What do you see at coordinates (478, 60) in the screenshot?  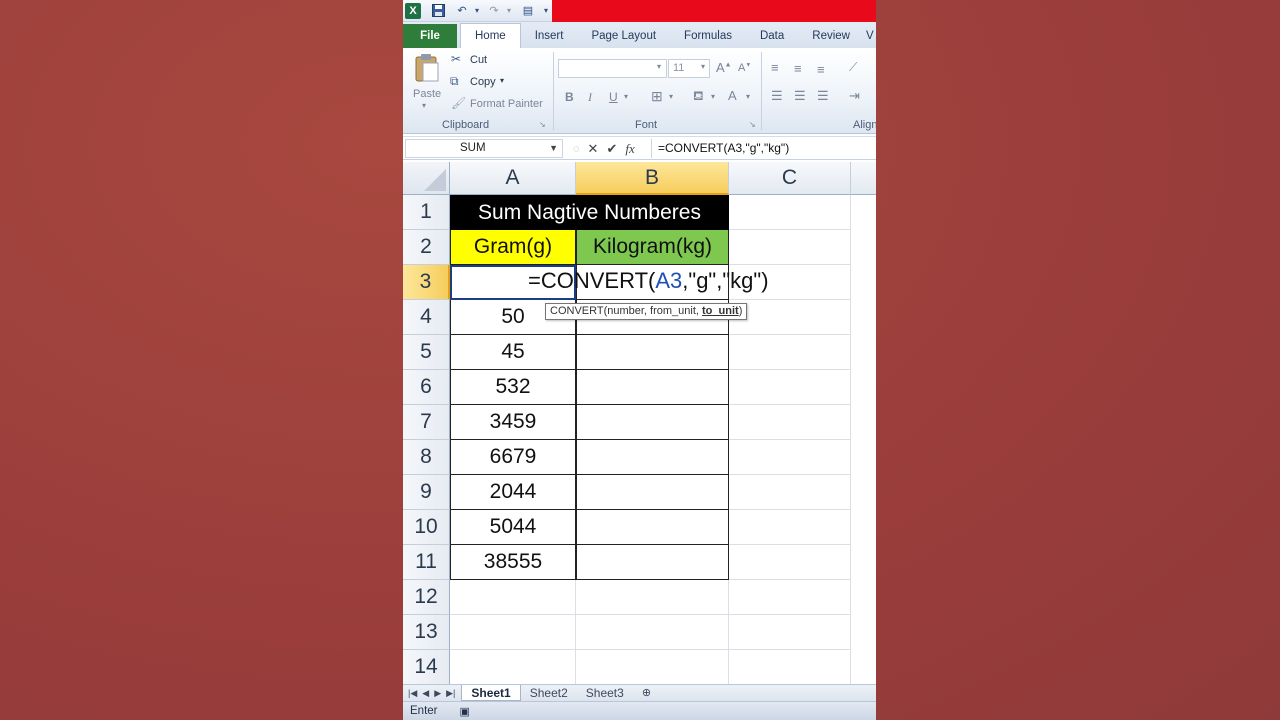 I see `cut-button: Cut` at bounding box center [478, 60].